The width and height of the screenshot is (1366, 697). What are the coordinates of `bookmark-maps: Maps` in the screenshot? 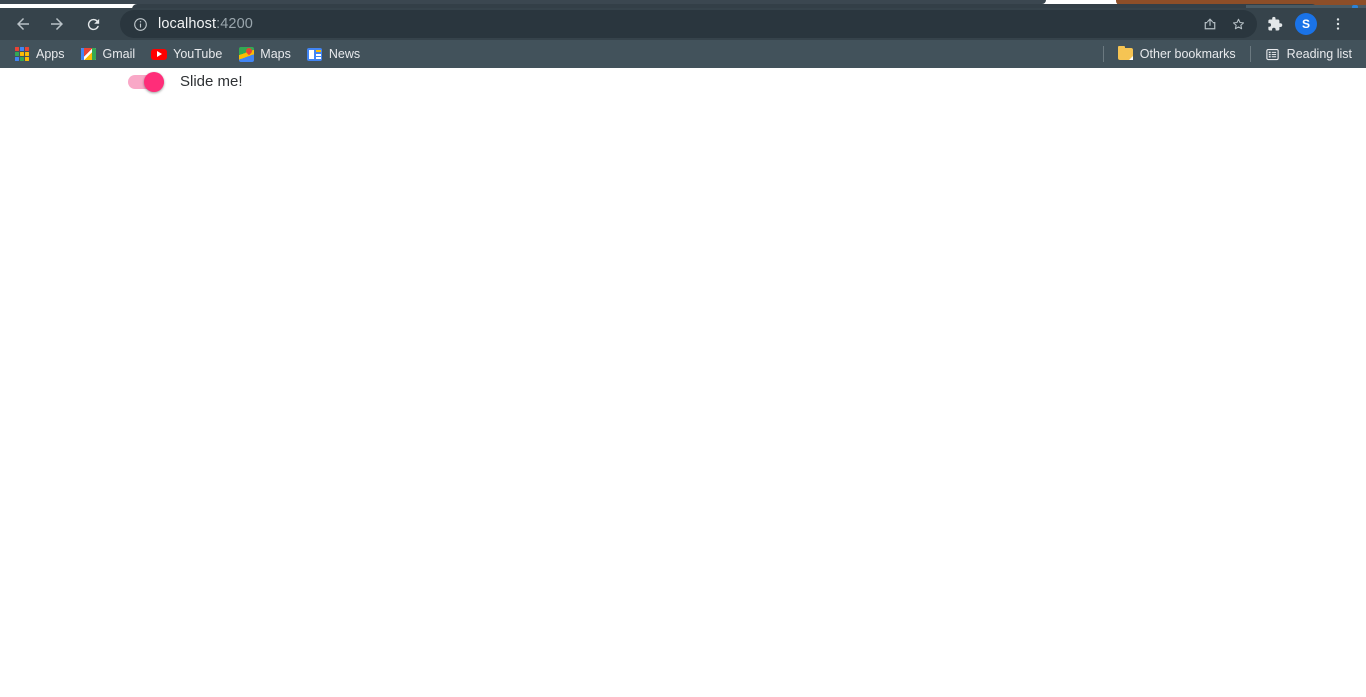 It's located at (264, 54).